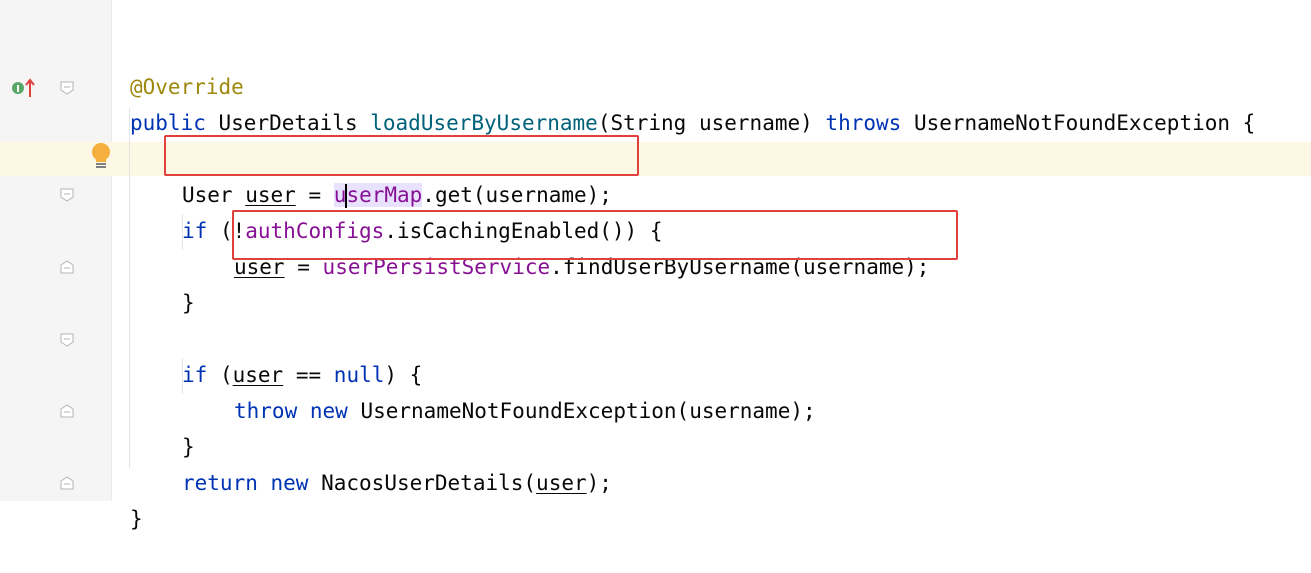  What do you see at coordinates (595, 235) in the screenshot?
I see `highlight-box-find-user` at bounding box center [595, 235].